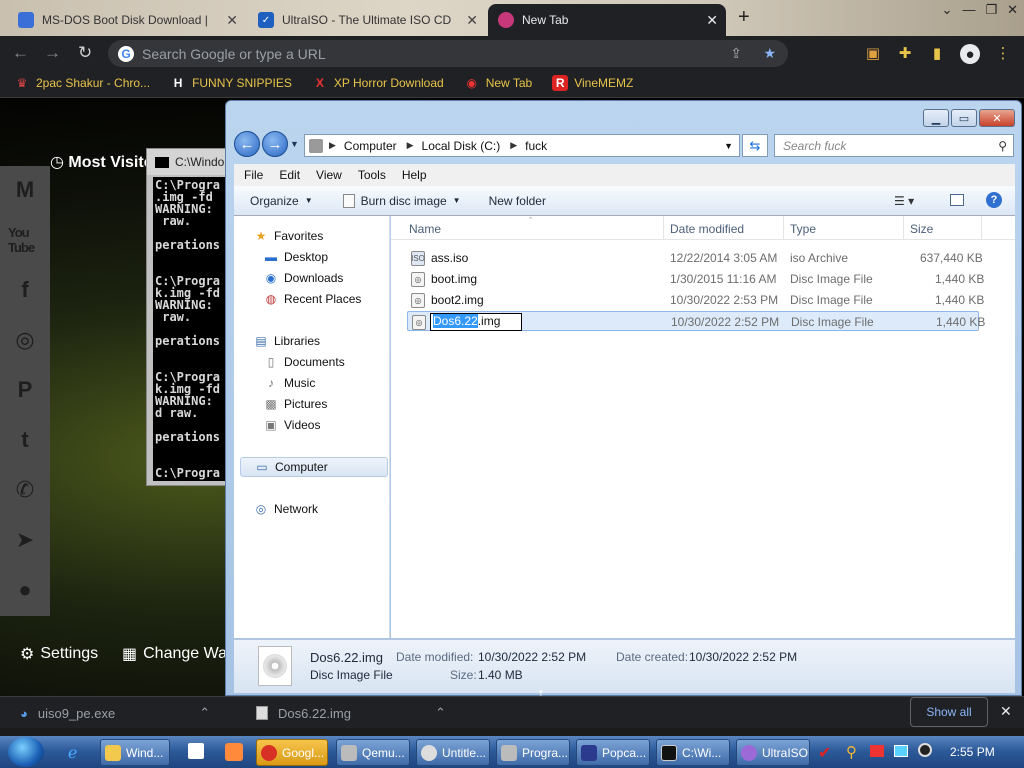  I want to click on nav-network: ◎ Network, so click(286, 509).